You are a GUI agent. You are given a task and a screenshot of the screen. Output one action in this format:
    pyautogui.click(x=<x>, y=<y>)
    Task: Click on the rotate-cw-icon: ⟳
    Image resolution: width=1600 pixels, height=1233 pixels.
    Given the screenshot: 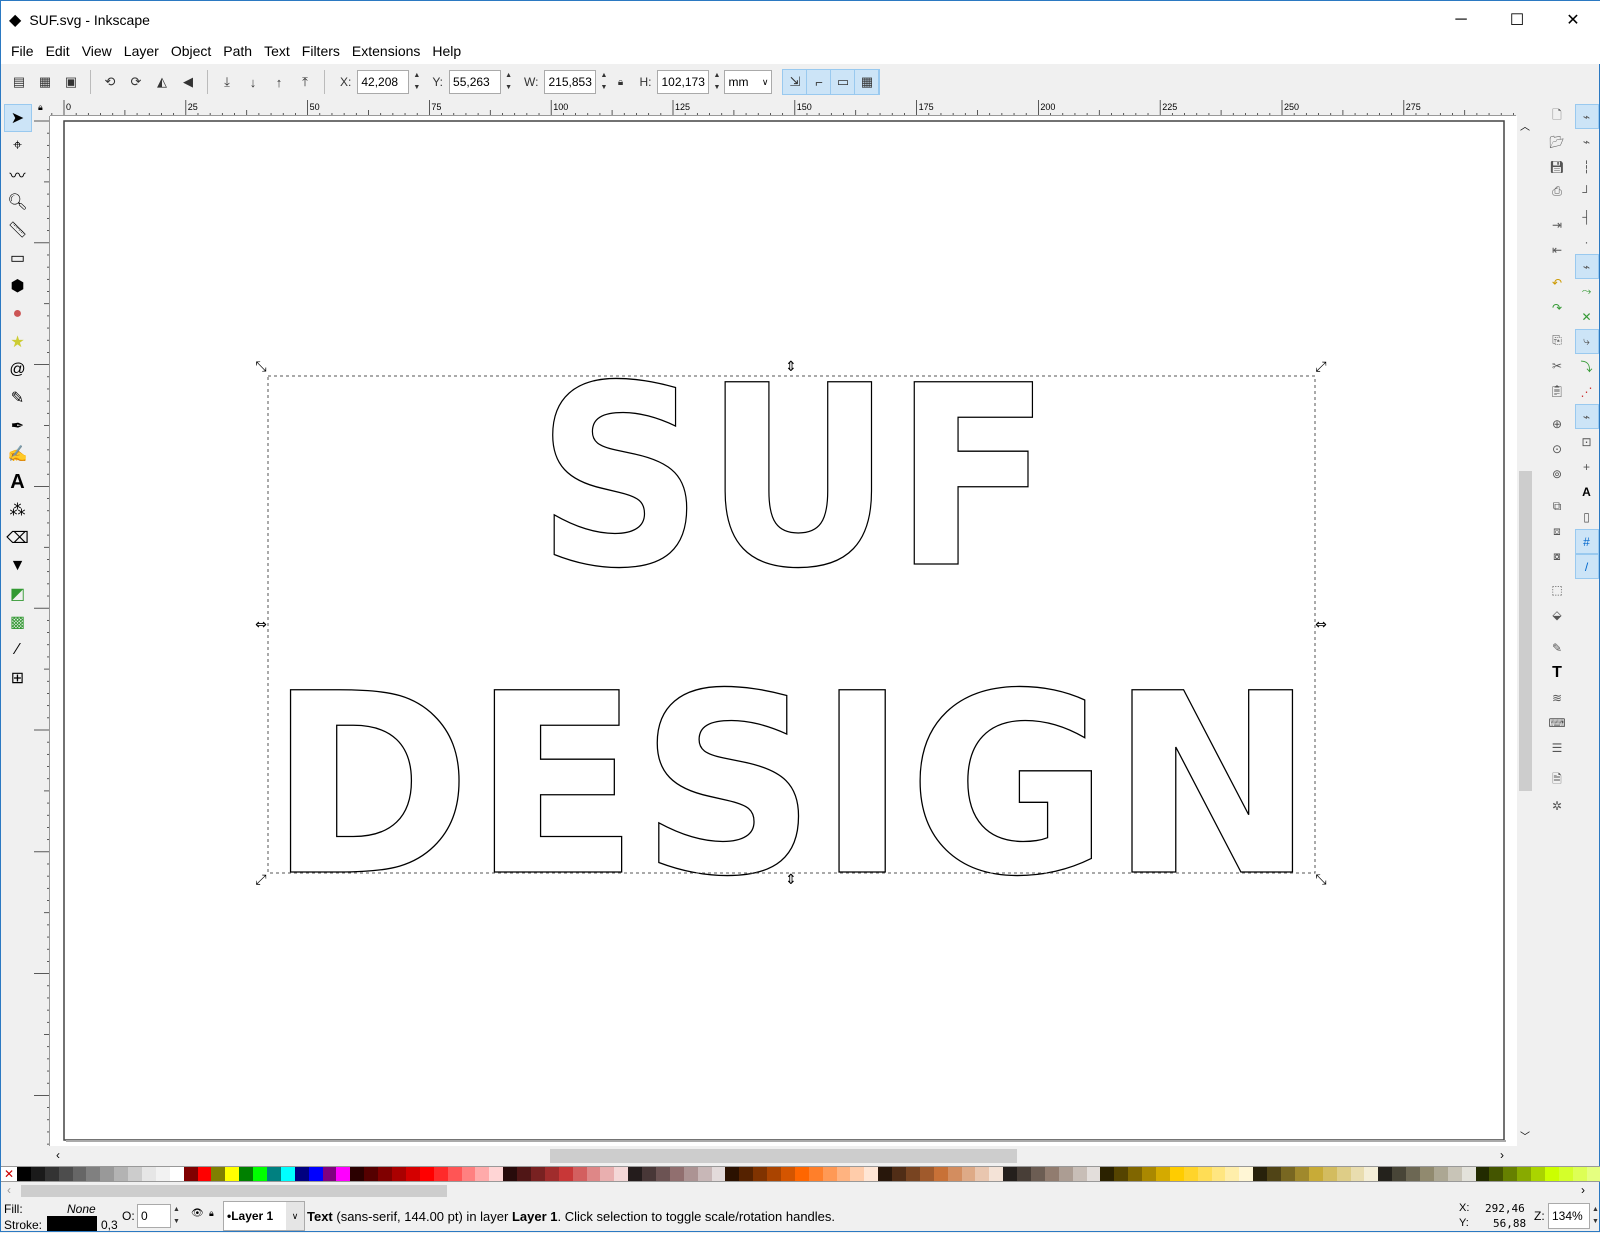 What is the action you would take?
    pyautogui.click(x=136, y=82)
    